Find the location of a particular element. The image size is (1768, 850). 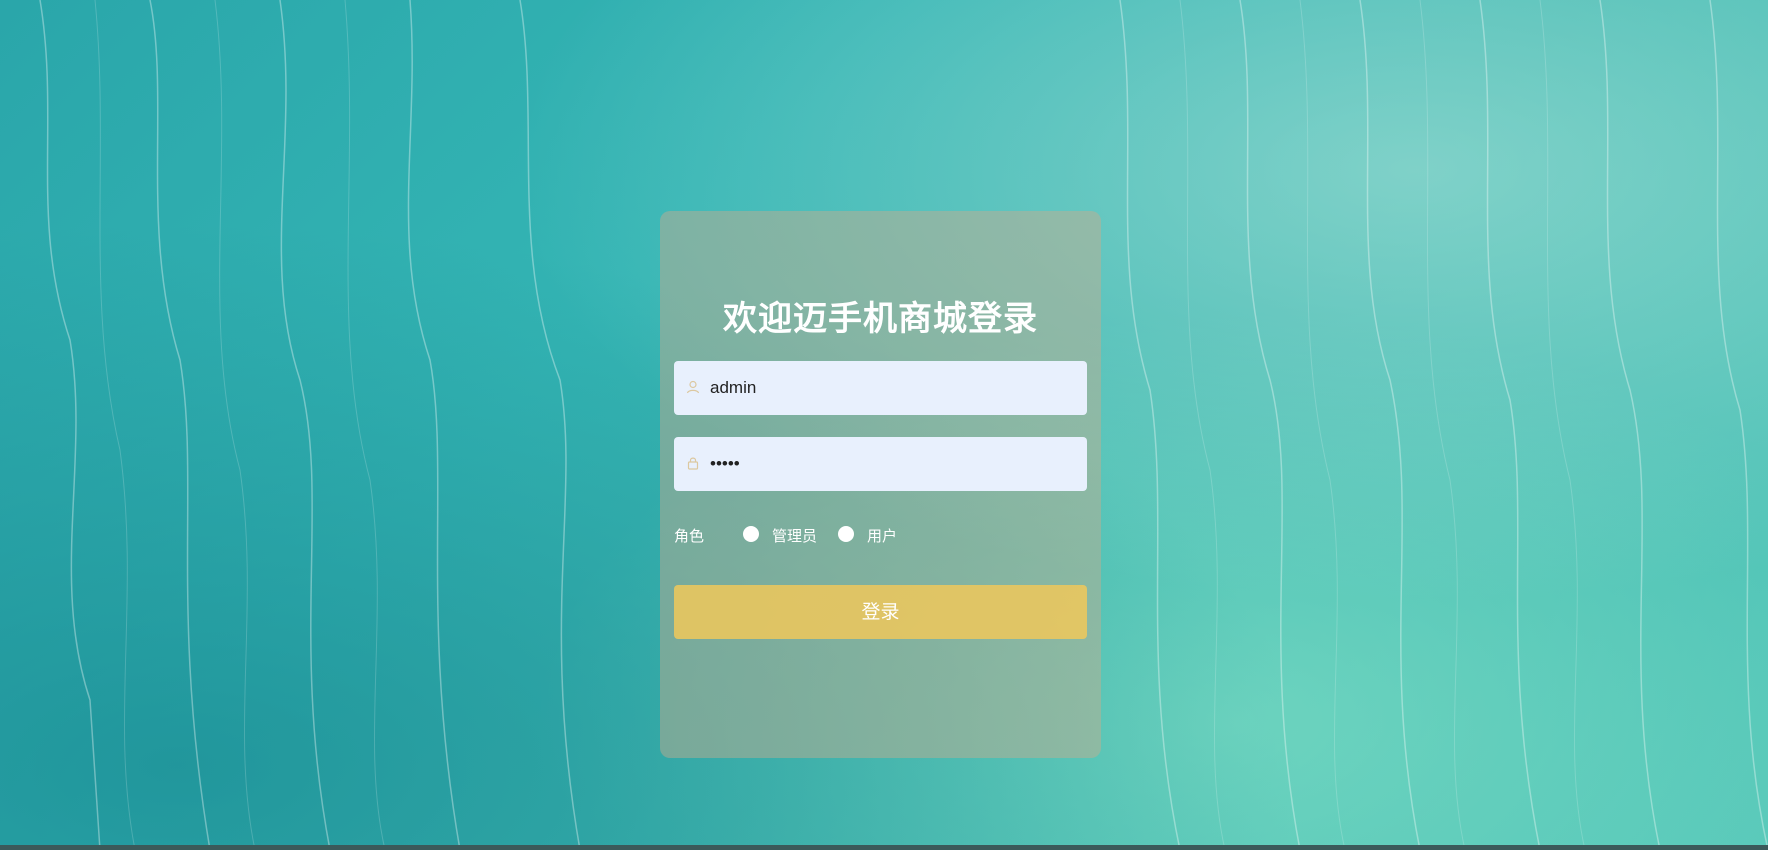

username-input is located at coordinates (892, 388).